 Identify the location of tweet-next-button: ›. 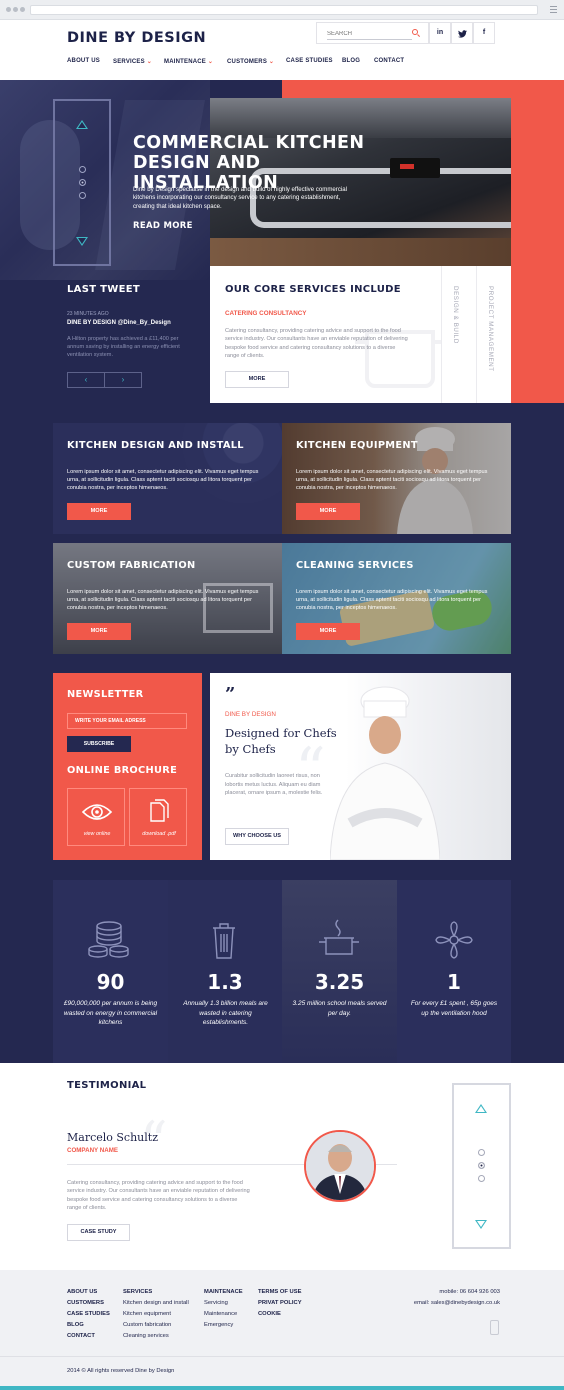
(123, 380).